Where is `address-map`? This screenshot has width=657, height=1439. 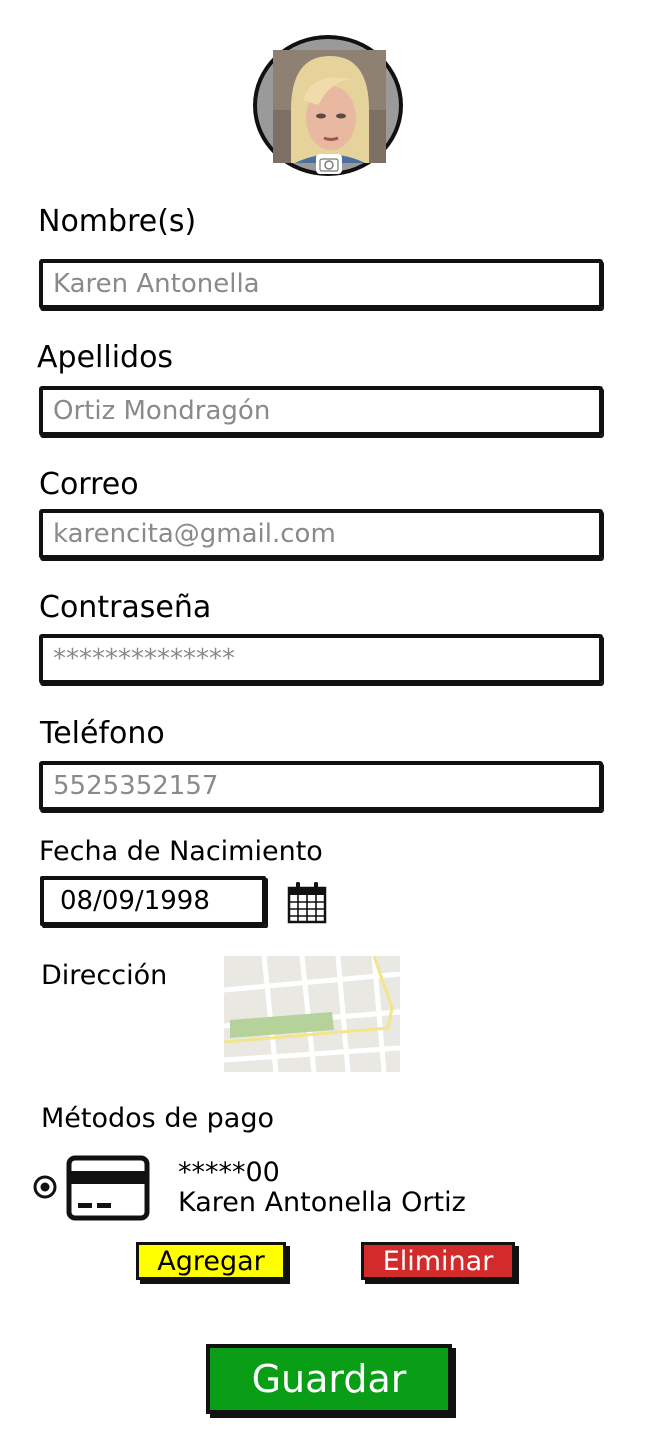
address-map is located at coordinates (312, 1014).